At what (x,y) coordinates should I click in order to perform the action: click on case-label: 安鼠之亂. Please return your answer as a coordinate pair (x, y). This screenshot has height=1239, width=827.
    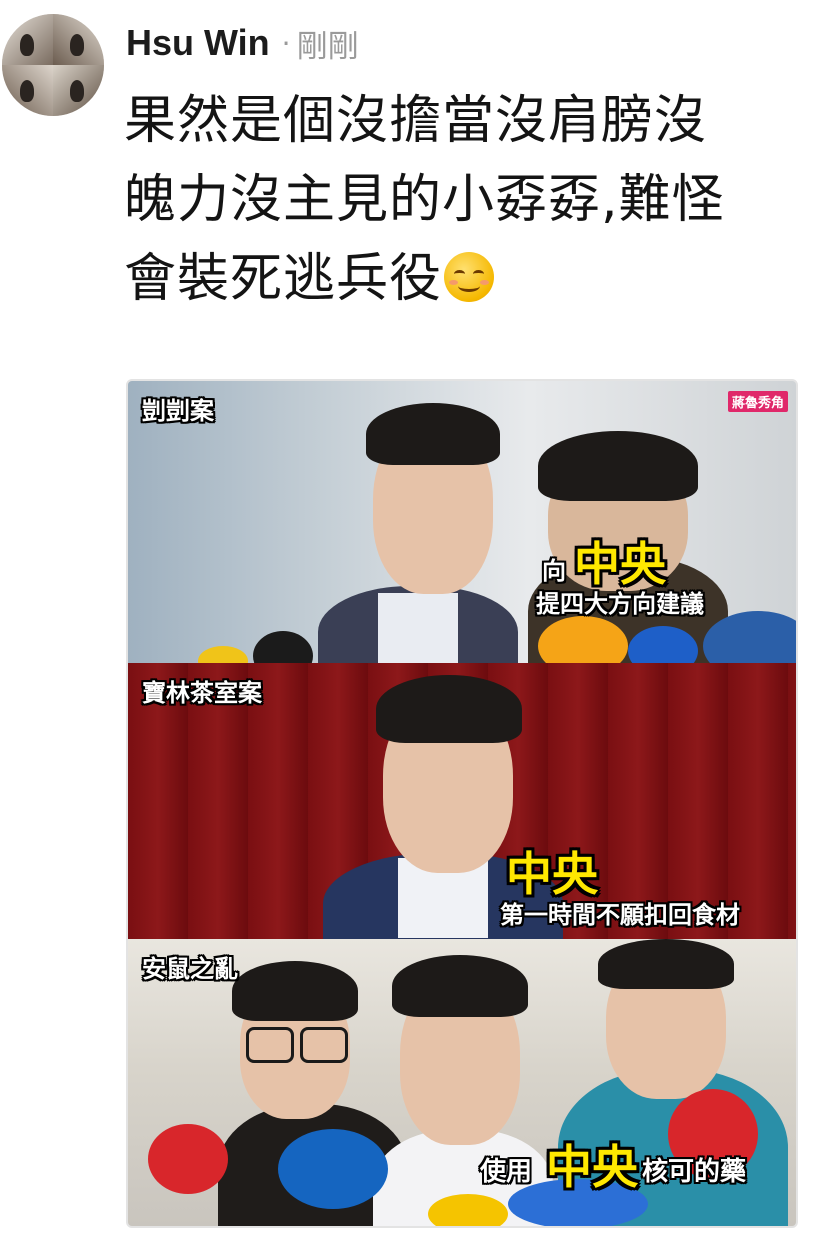
    Looking at the image, I should click on (190, 969).